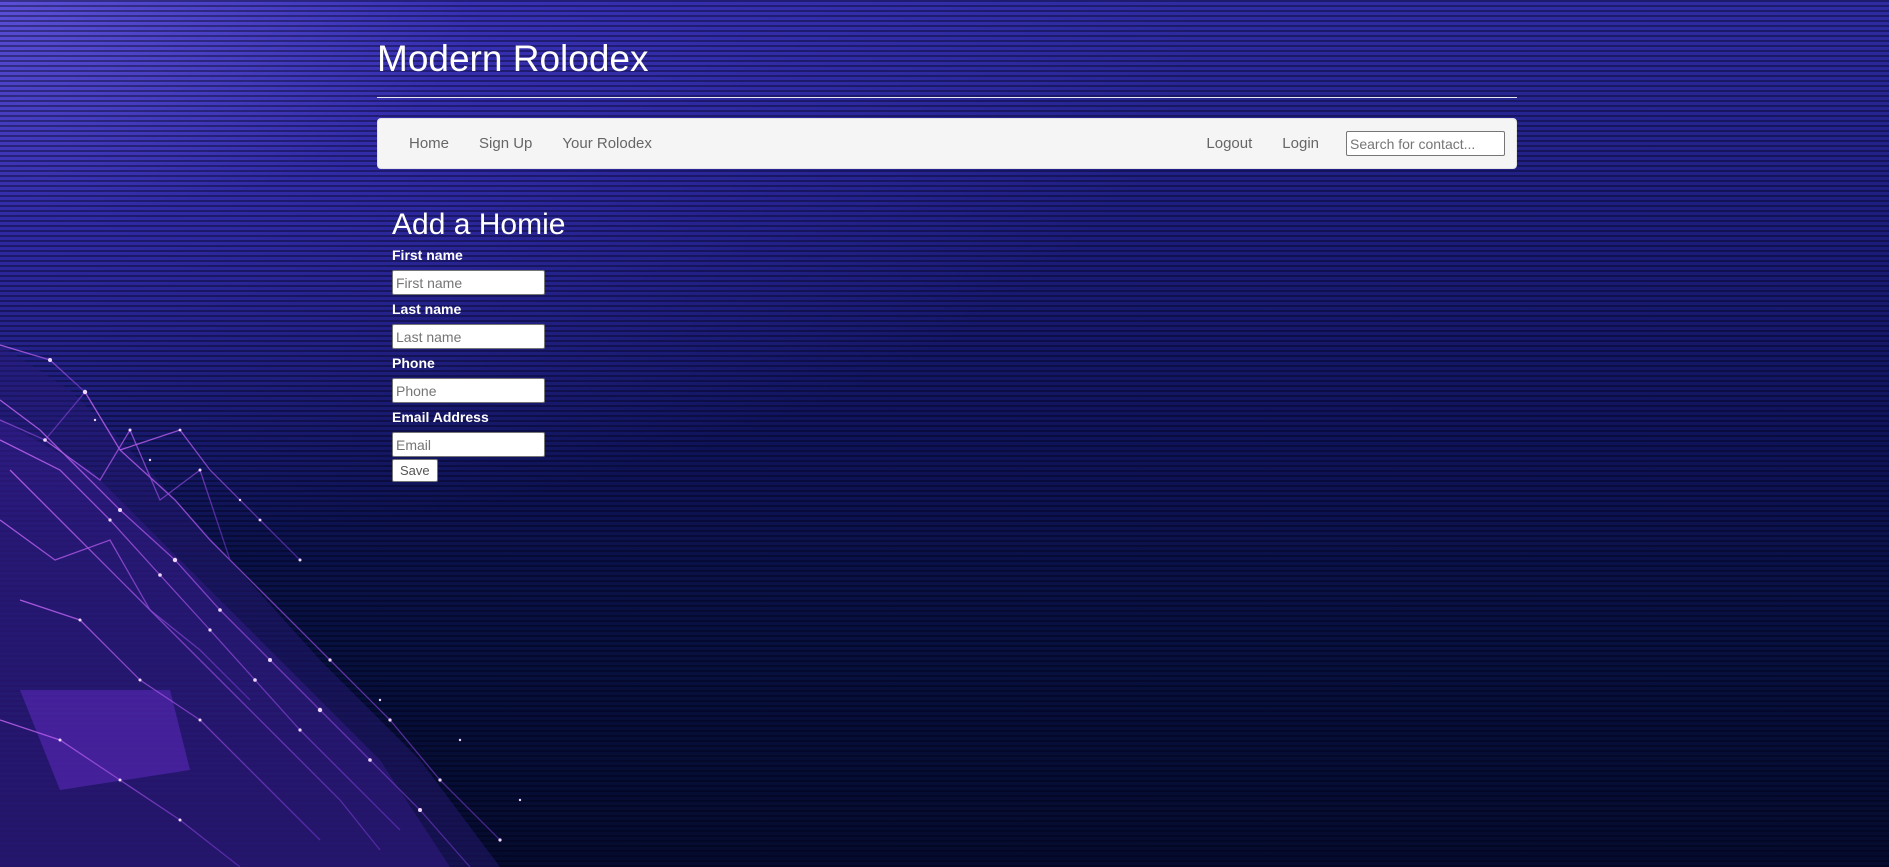  Describe the element at coordinates (513, 58) in the screenshot. I see `site-title: Modern Rolodex` at that location.